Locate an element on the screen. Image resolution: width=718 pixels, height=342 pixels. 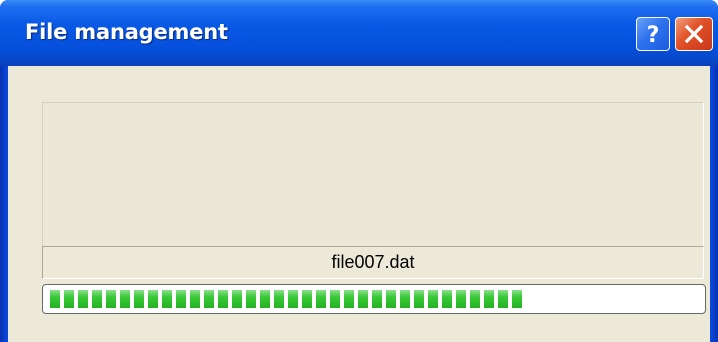
window-title: File management is located at coordinates (126, 32).